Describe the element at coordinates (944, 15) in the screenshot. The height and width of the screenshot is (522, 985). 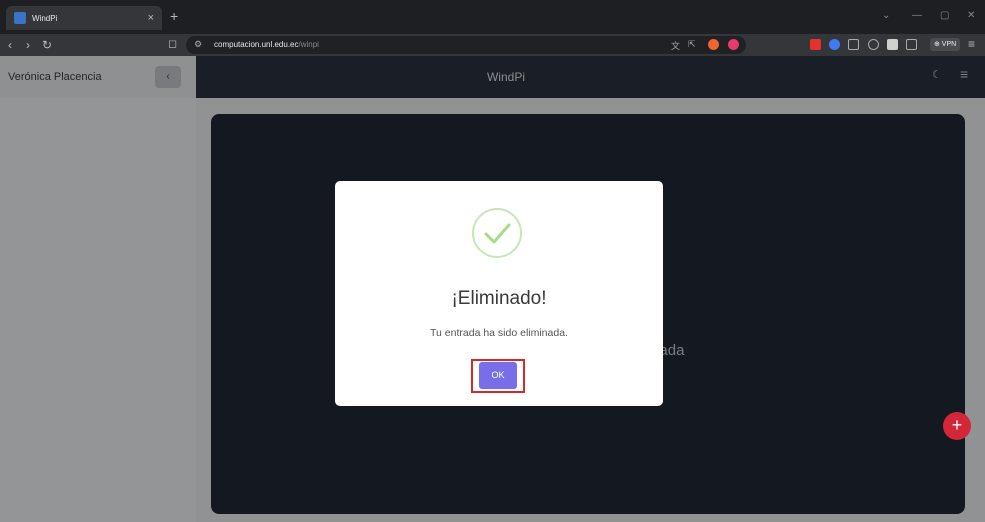
I see `maximize-icon: ▢` at that location.